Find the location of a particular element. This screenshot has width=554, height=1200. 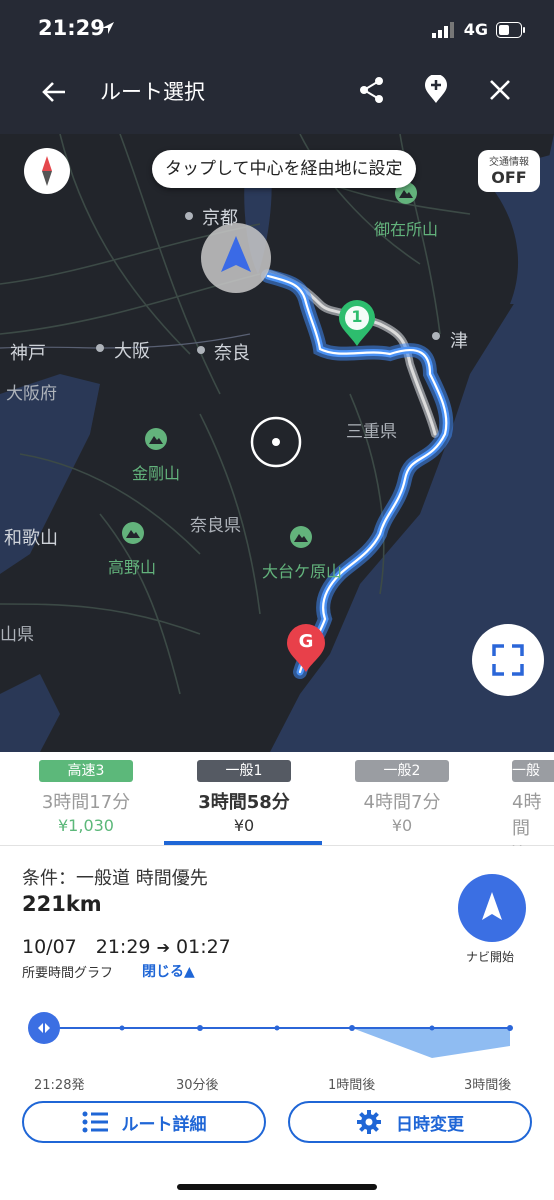

tab-route-0: 高速3 3時間17分 ¥1,030 is located at coordinates (86, 799).